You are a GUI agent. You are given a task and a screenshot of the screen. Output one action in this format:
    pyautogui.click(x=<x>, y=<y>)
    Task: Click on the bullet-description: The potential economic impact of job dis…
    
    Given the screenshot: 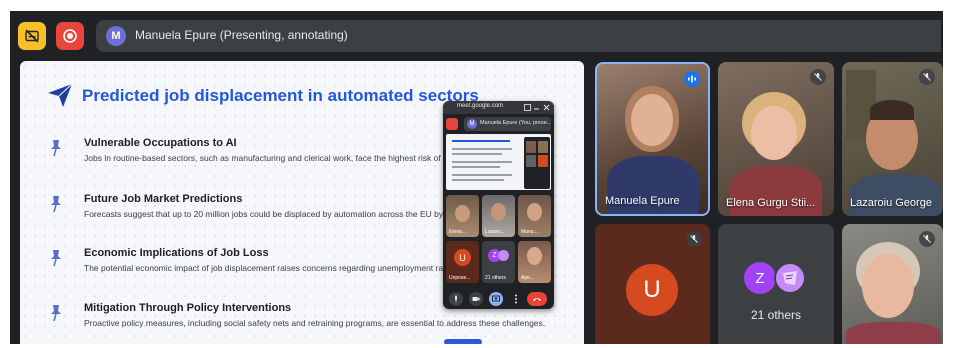 What is the action you would take?
    pyautogui.click(x=281, y=268)
    